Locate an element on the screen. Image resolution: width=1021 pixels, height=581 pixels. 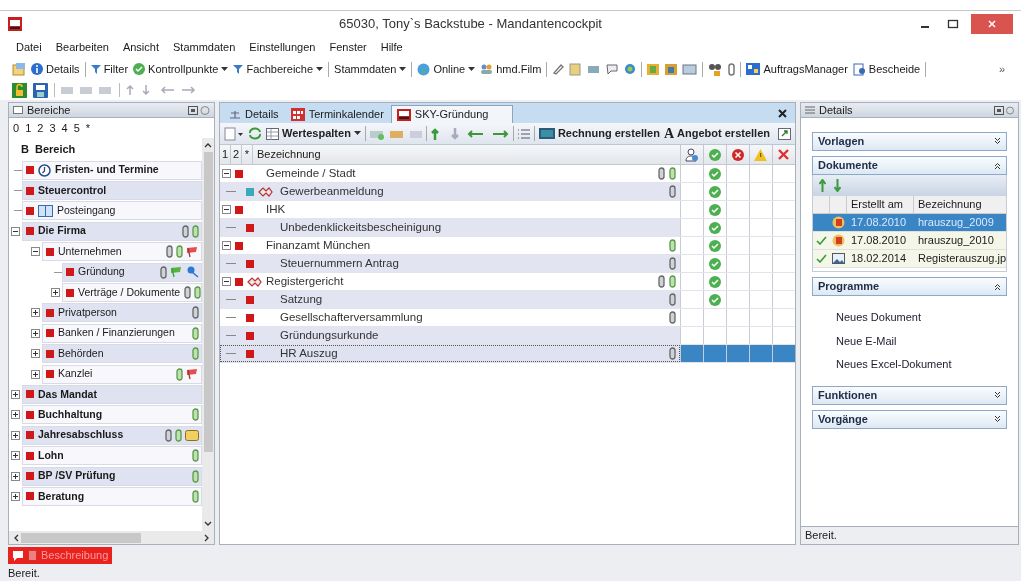
tree-item: Lohn is located at coordinates (112, 456).